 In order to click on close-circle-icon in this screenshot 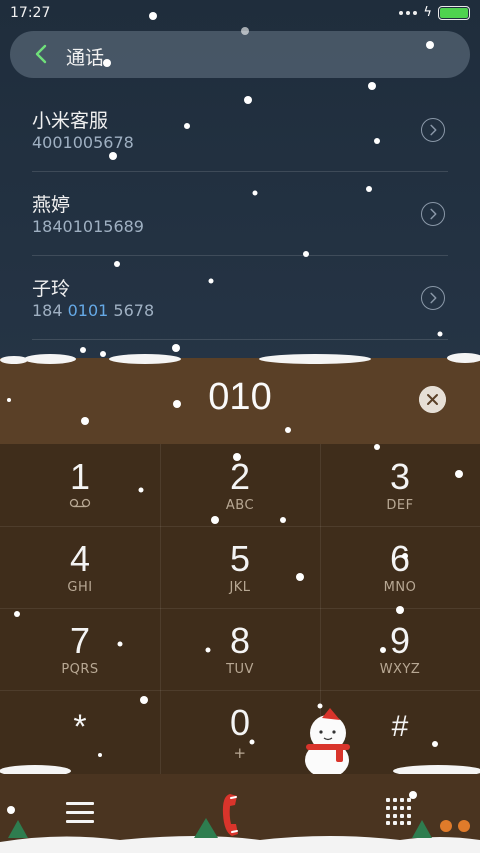, I will do `click(432, 399)`.